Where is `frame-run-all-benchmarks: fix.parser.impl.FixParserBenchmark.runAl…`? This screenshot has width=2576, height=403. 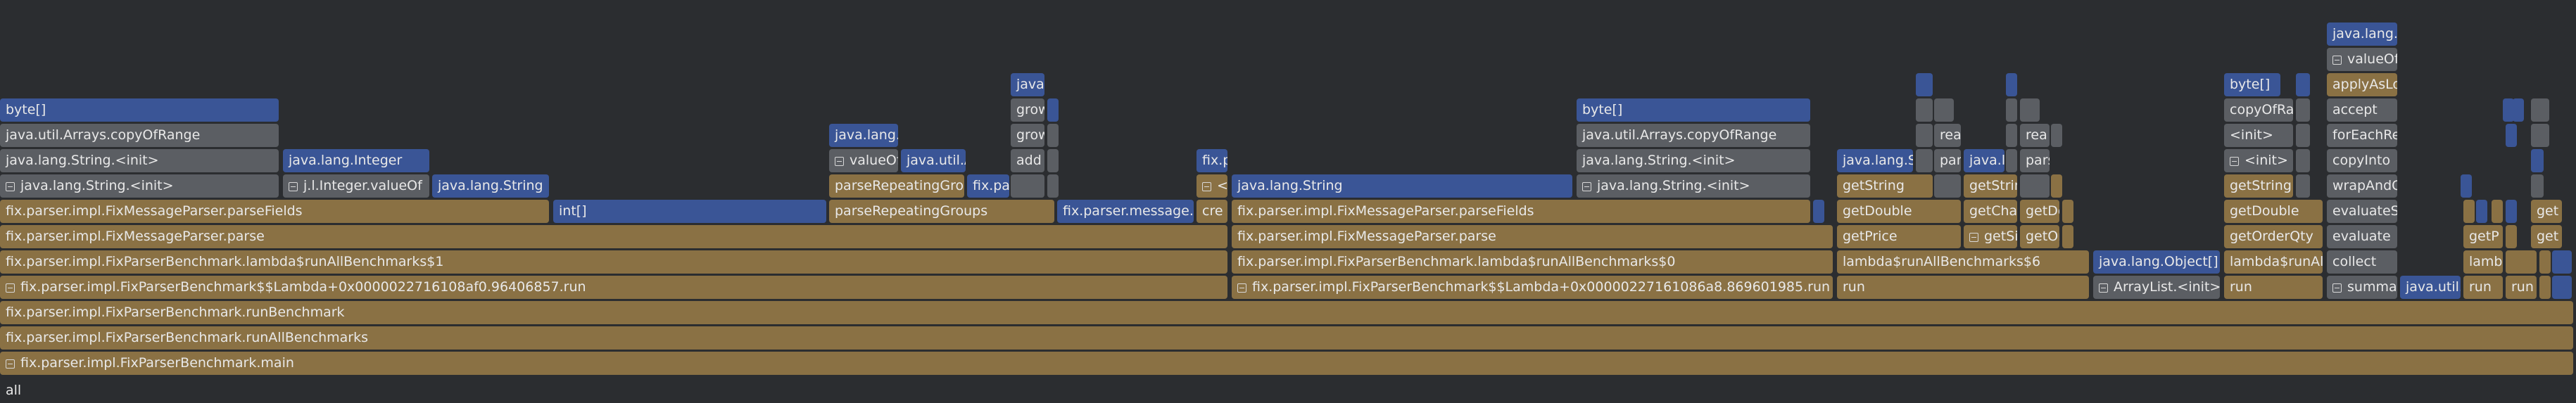
frame-run-all-benchmarks: fix.parser.impl.FixParserBenchmark.runAl… is located at coordinates (1286, 338).